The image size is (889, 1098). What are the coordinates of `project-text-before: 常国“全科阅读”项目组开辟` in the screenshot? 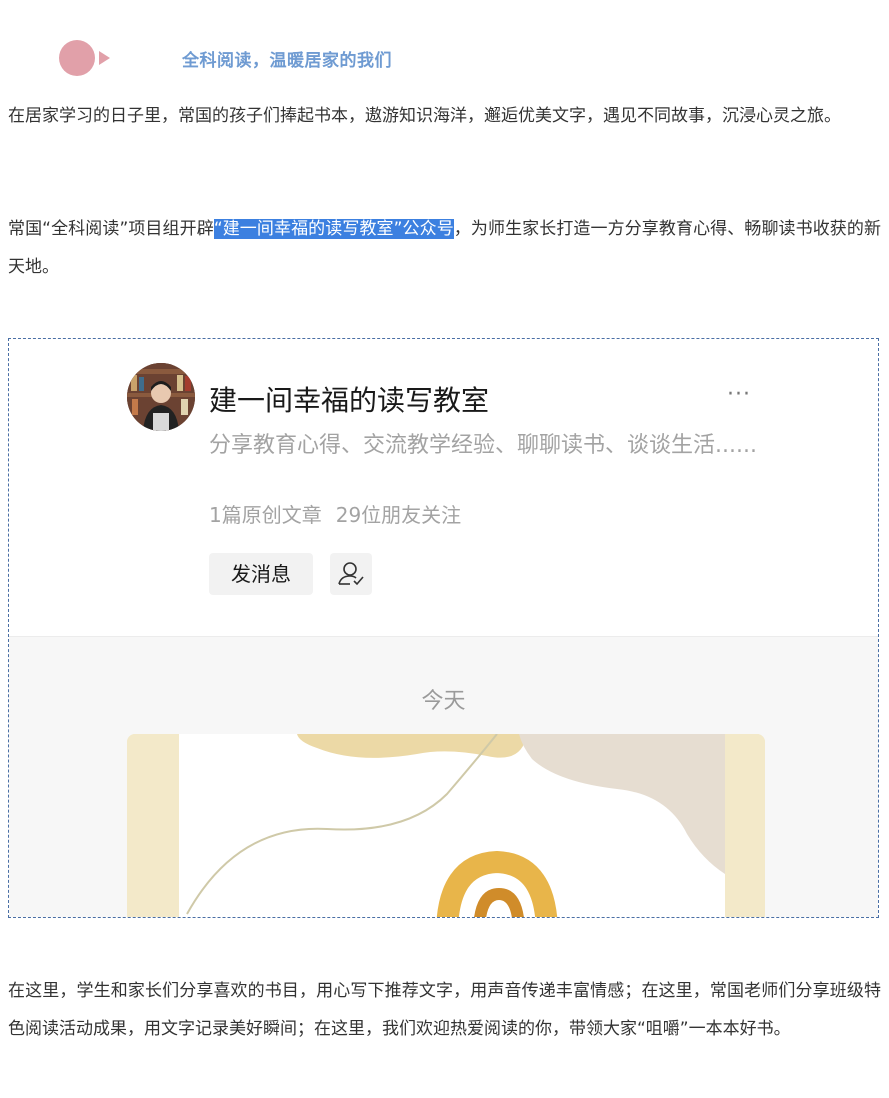 It's located at (111, 229).